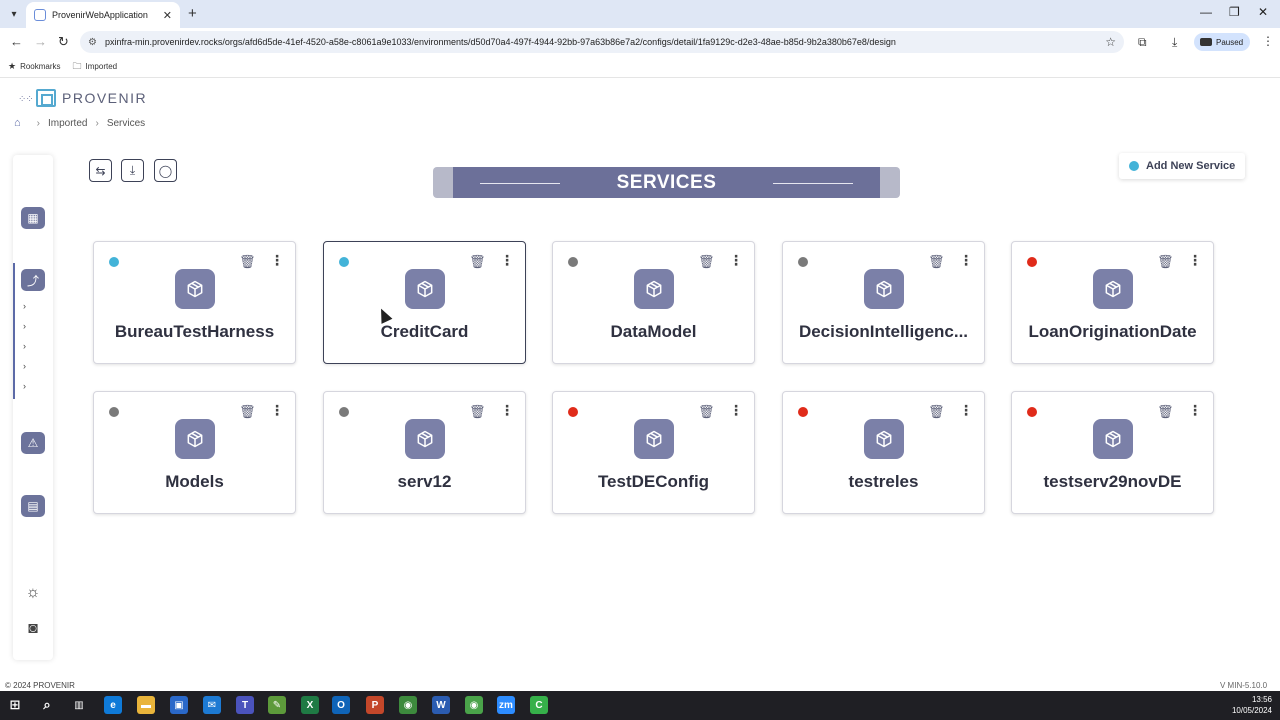 The height and width of the screenshot is (720, 1280). Describe the element at coordinates (26, 99) in the screenshot. I see `app-grid-icon: ⁘⁘` at that location.